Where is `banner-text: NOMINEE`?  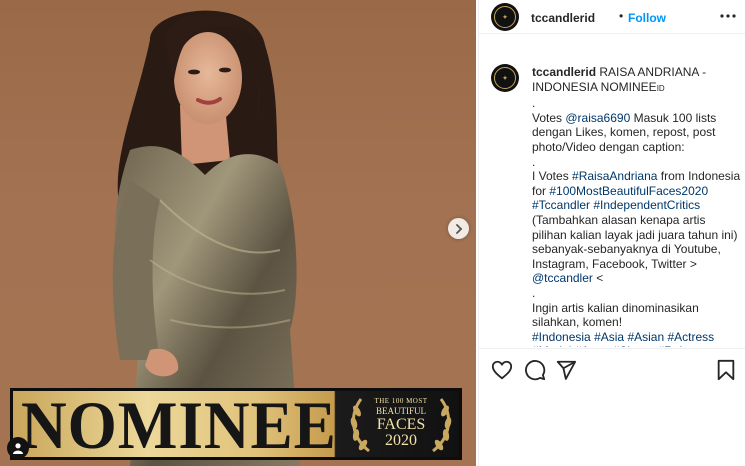
banner-text: NOMINEE is located at coordinates (179, 424).